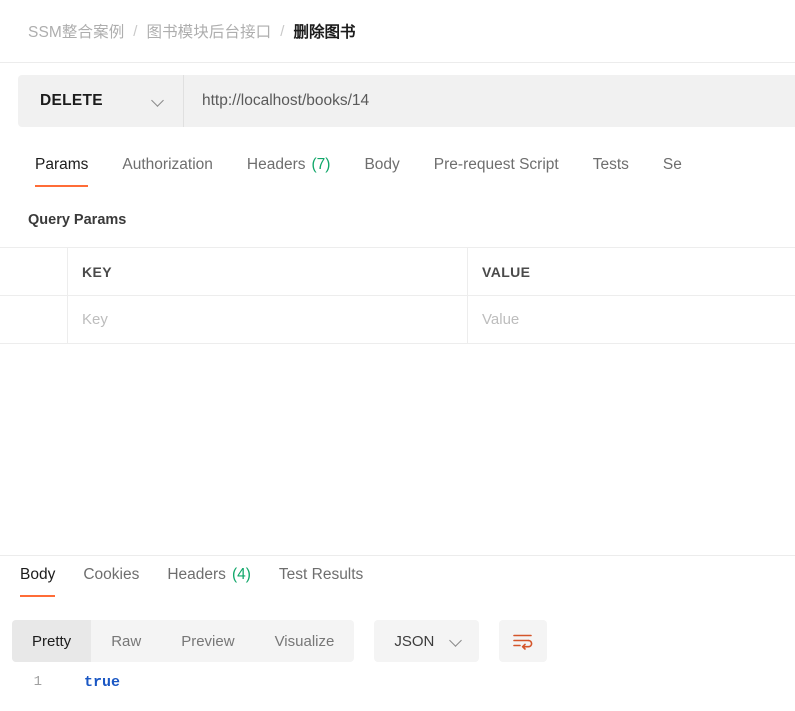 This screenshot has height=711, width=795. Describe the element at coordinates (672, 164) in the screenshot. I see `tab-settings-label: Se` at that location.